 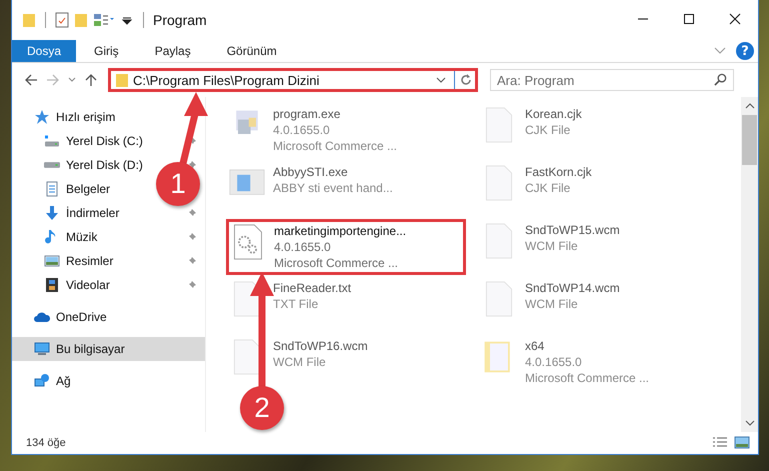 What do you see at coordinates (180, 20) in the screenshot?
I see `window-title: Program` at bounding box center [180, 20].